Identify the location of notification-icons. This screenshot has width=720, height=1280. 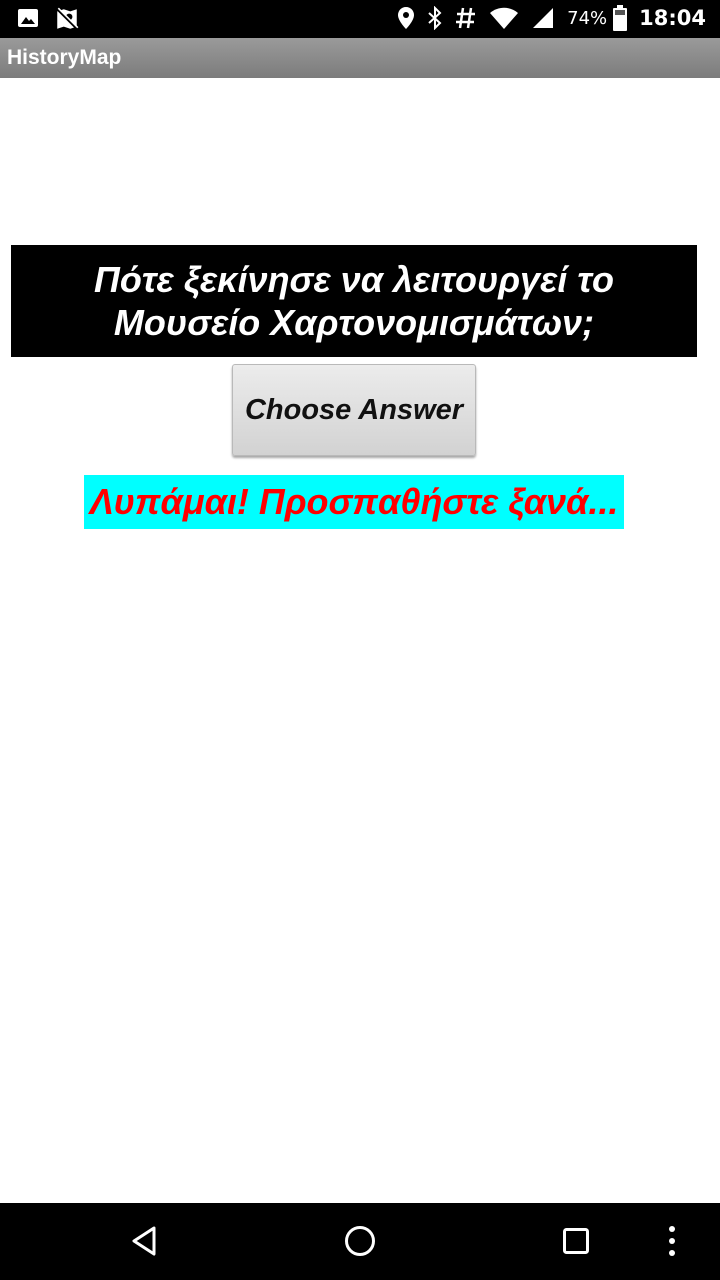
(48, 19).